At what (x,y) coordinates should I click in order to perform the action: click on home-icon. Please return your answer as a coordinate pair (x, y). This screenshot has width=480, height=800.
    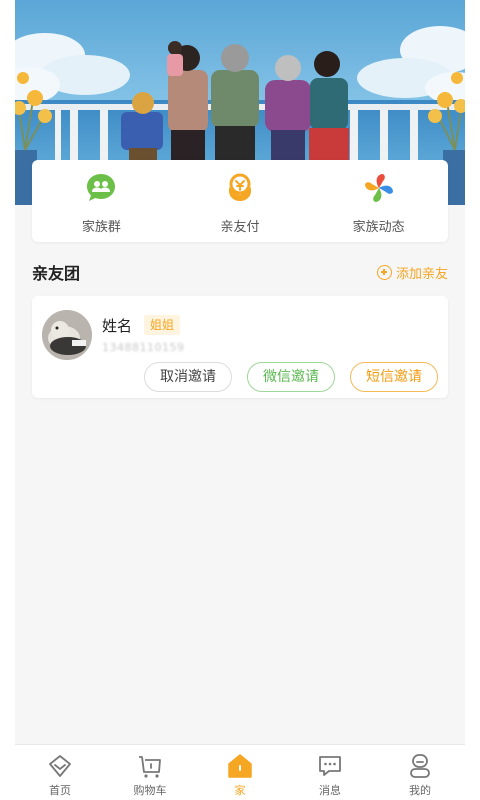
    Looking at the image, I should click on (60, 766).